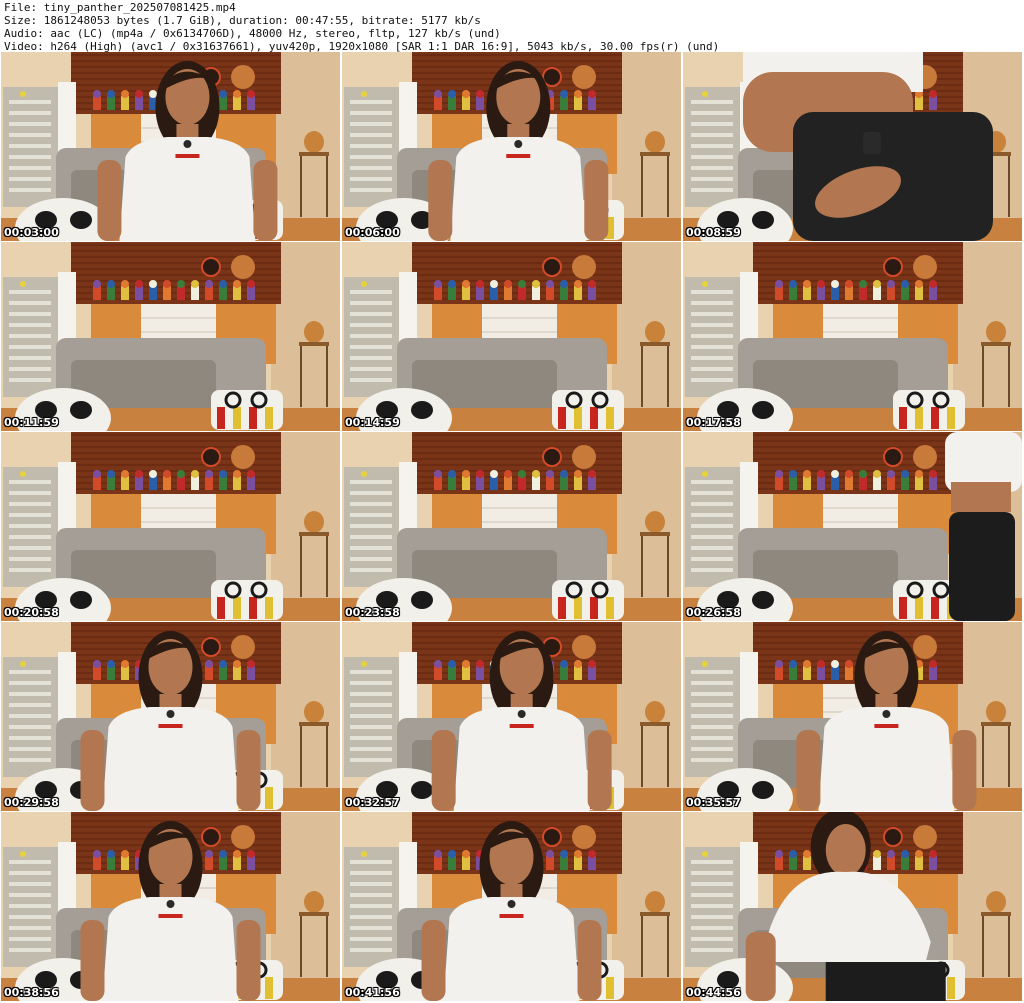 This screenshot has width=1024, height=1003. What do you see at coordinates (31, 232) in the screenshot?
I see `thumbnail-timestamp: 00:03:00` at bounding box center [31, 232].